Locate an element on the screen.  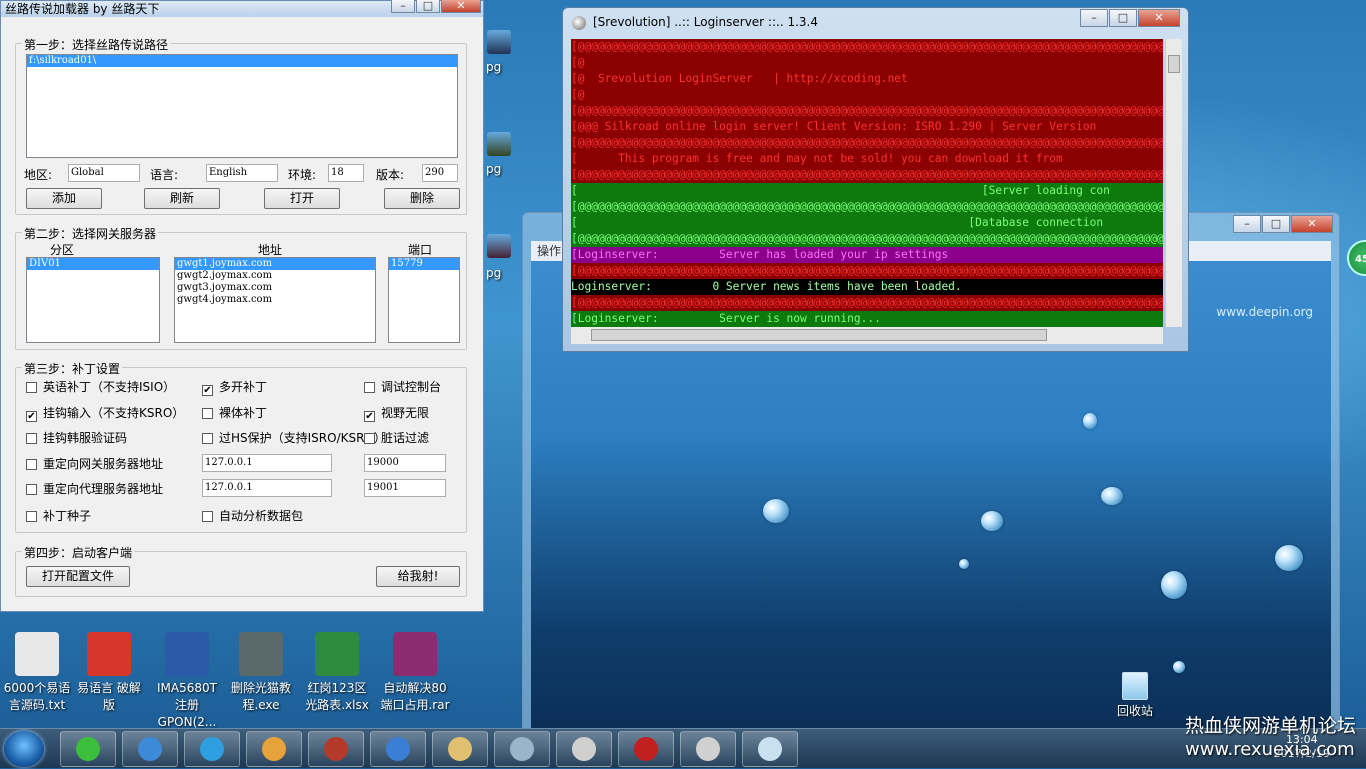
patch-option-checkbox: ✔ 挂钩输入（不支持KSRO） is located at coordinates (105, 414).